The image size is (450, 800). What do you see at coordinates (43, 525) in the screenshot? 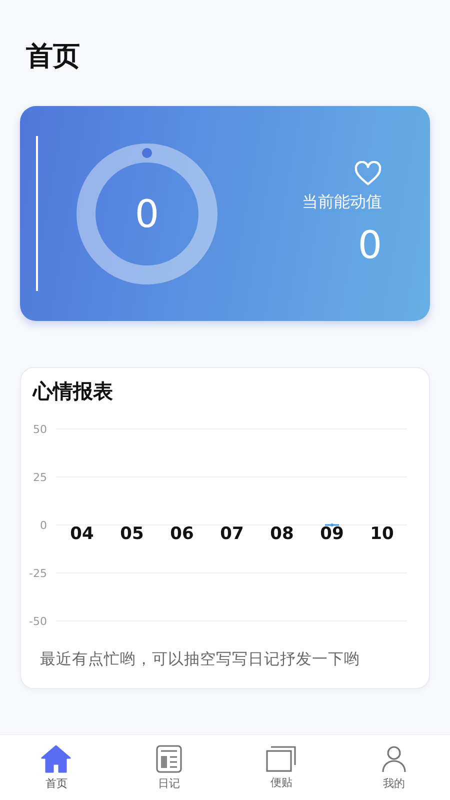
I see `axis-tick-label: 0` at bounding box center [43, 525].